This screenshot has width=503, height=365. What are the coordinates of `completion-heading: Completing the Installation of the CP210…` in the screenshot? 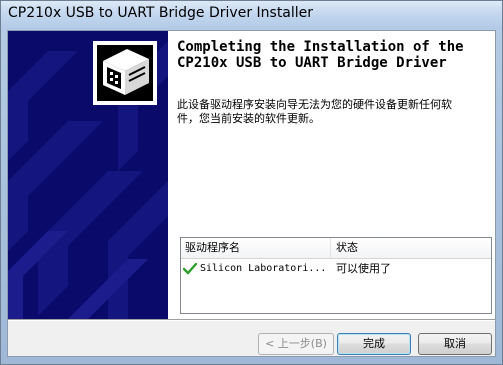 It's located at (335, 55).